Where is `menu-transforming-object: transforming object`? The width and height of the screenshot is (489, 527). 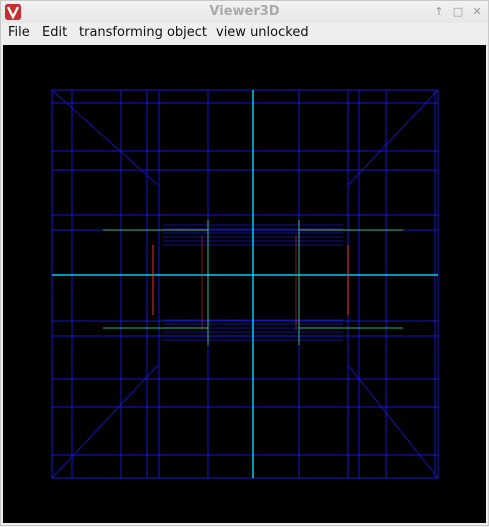 menu-transforming-object: transforming object is located at coordinates (143, 33).